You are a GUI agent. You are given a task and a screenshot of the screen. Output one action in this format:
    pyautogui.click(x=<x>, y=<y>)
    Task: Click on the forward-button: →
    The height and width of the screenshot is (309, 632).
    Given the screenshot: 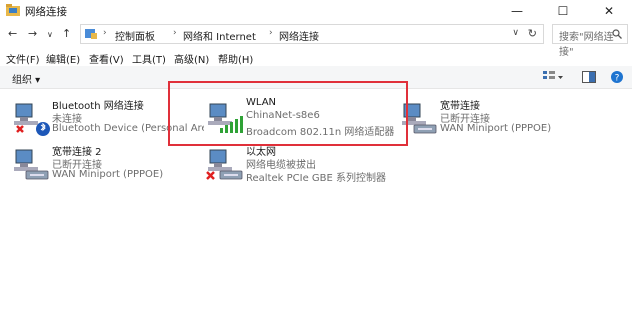 What is the action you would take?
    pyautogui.click(x=32, y=33)
    